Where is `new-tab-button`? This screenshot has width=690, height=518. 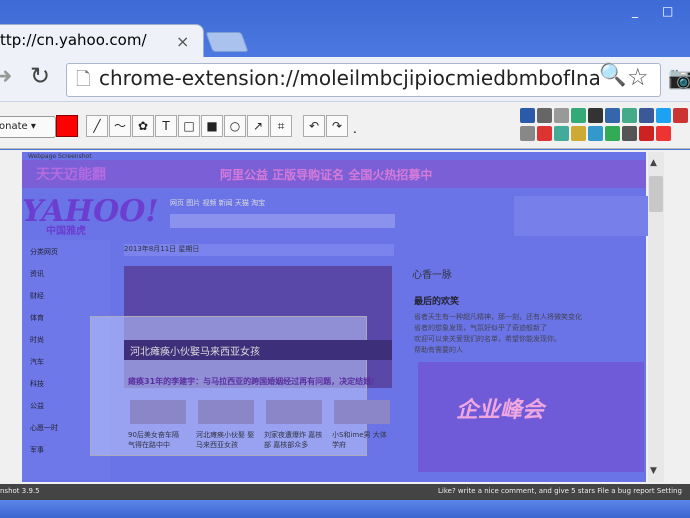 new-tab-button is located at coordinates (227, 42).